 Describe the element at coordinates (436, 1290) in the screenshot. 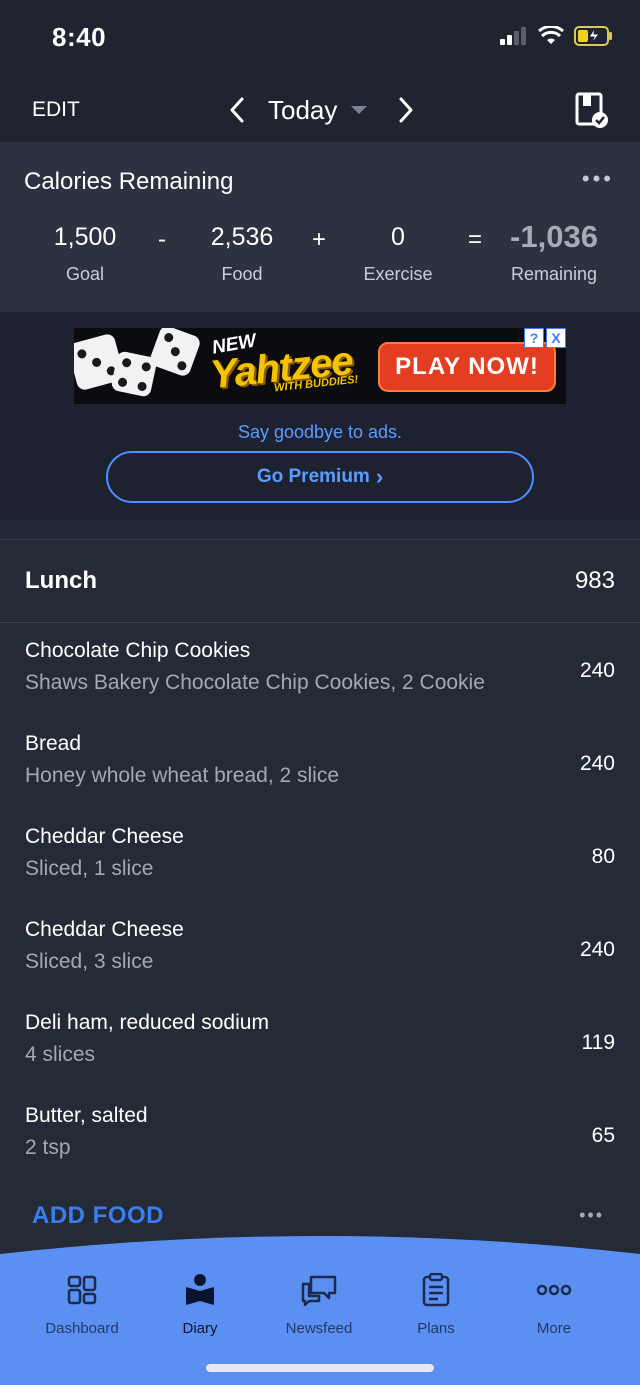

I see `plans-icon` at that location.